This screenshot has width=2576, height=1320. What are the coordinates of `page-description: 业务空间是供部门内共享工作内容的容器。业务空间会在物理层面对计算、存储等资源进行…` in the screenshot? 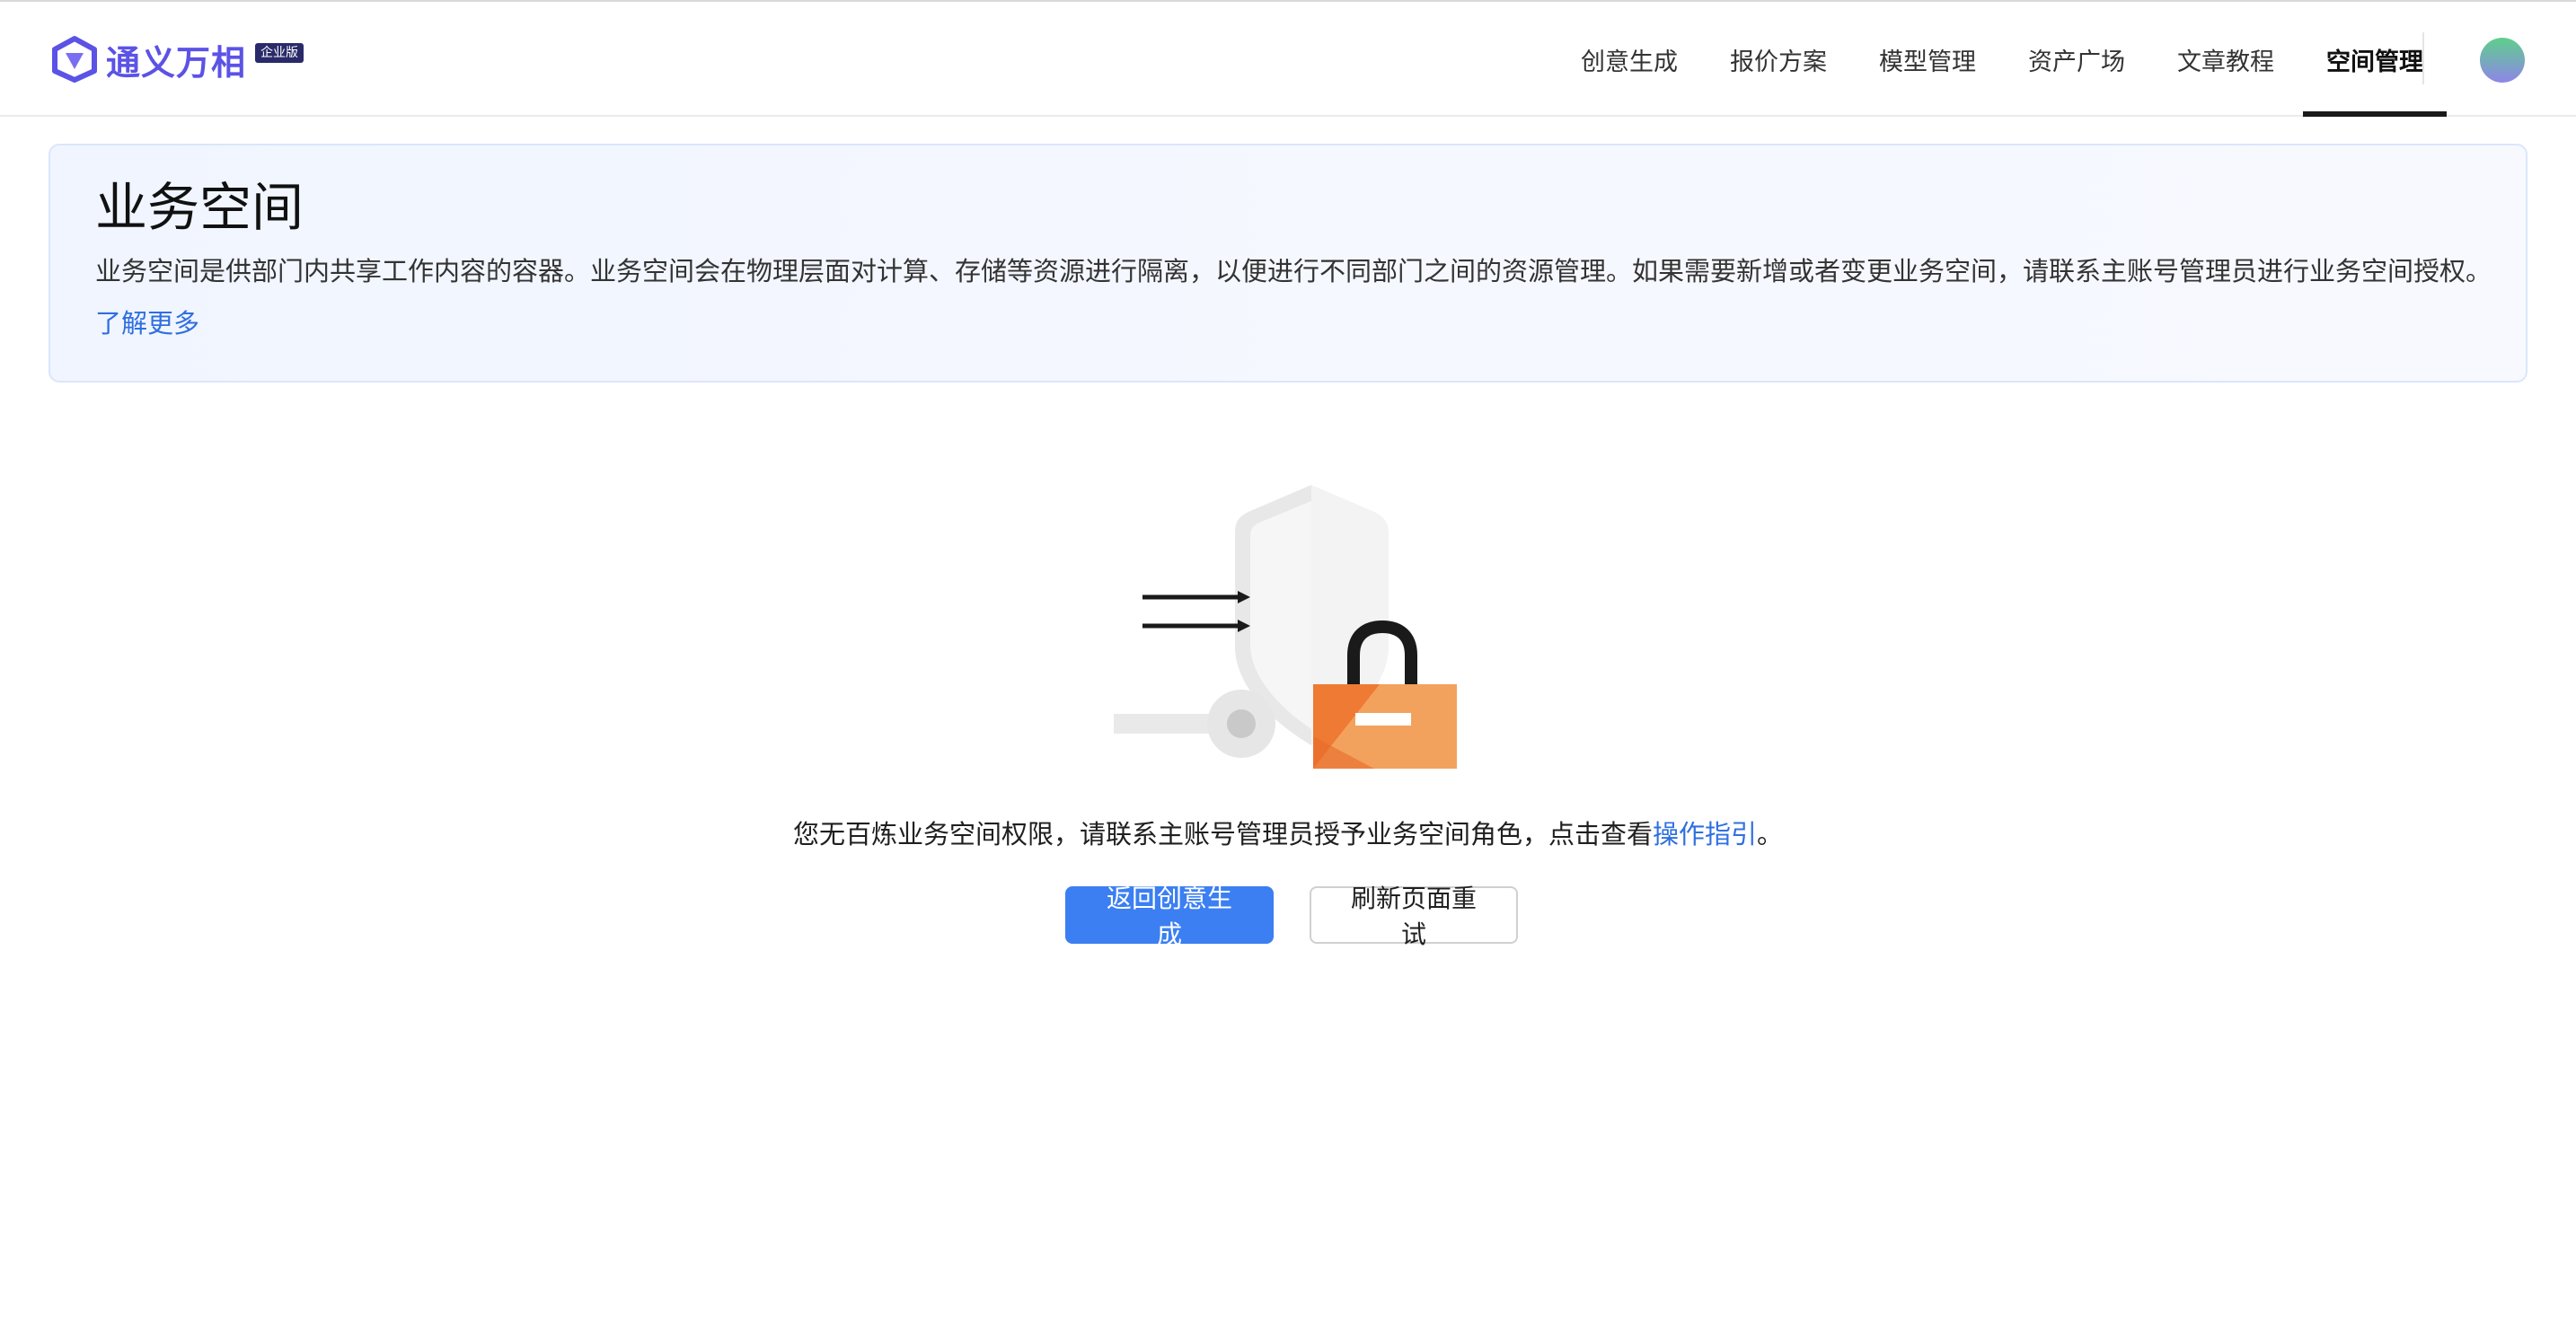 It's located at (1293, 271).